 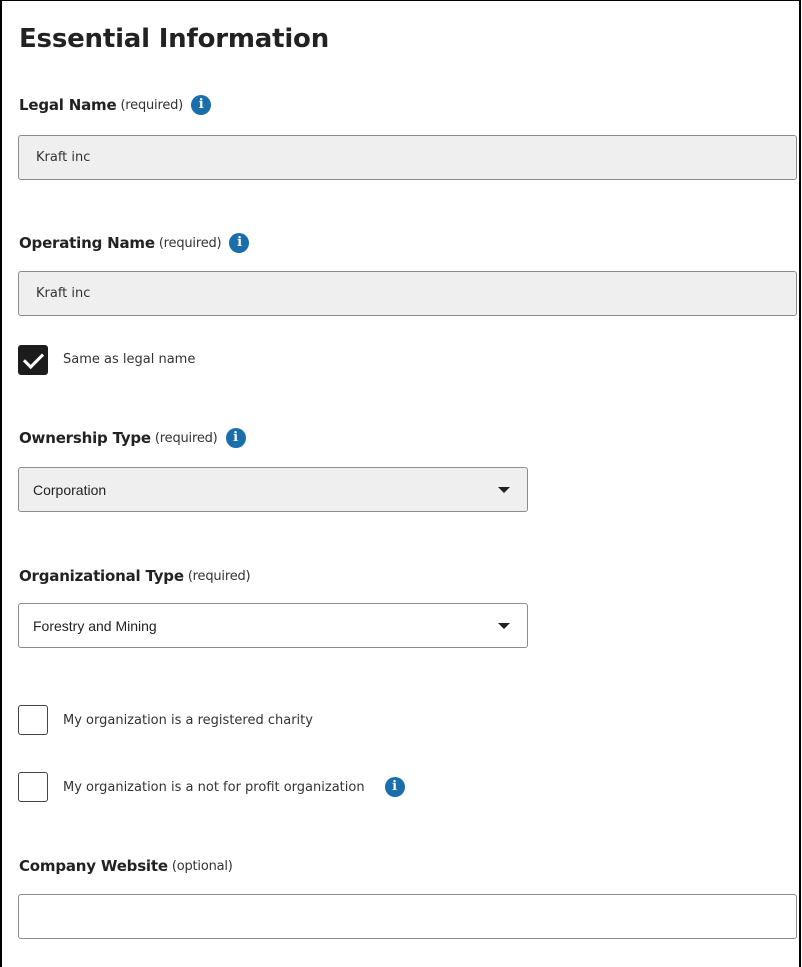 What do you see at coordinates (273, 625) in the screenshot?
I see `organizational-type-select: Forestry and Mining` at bounding box center [273, 625].